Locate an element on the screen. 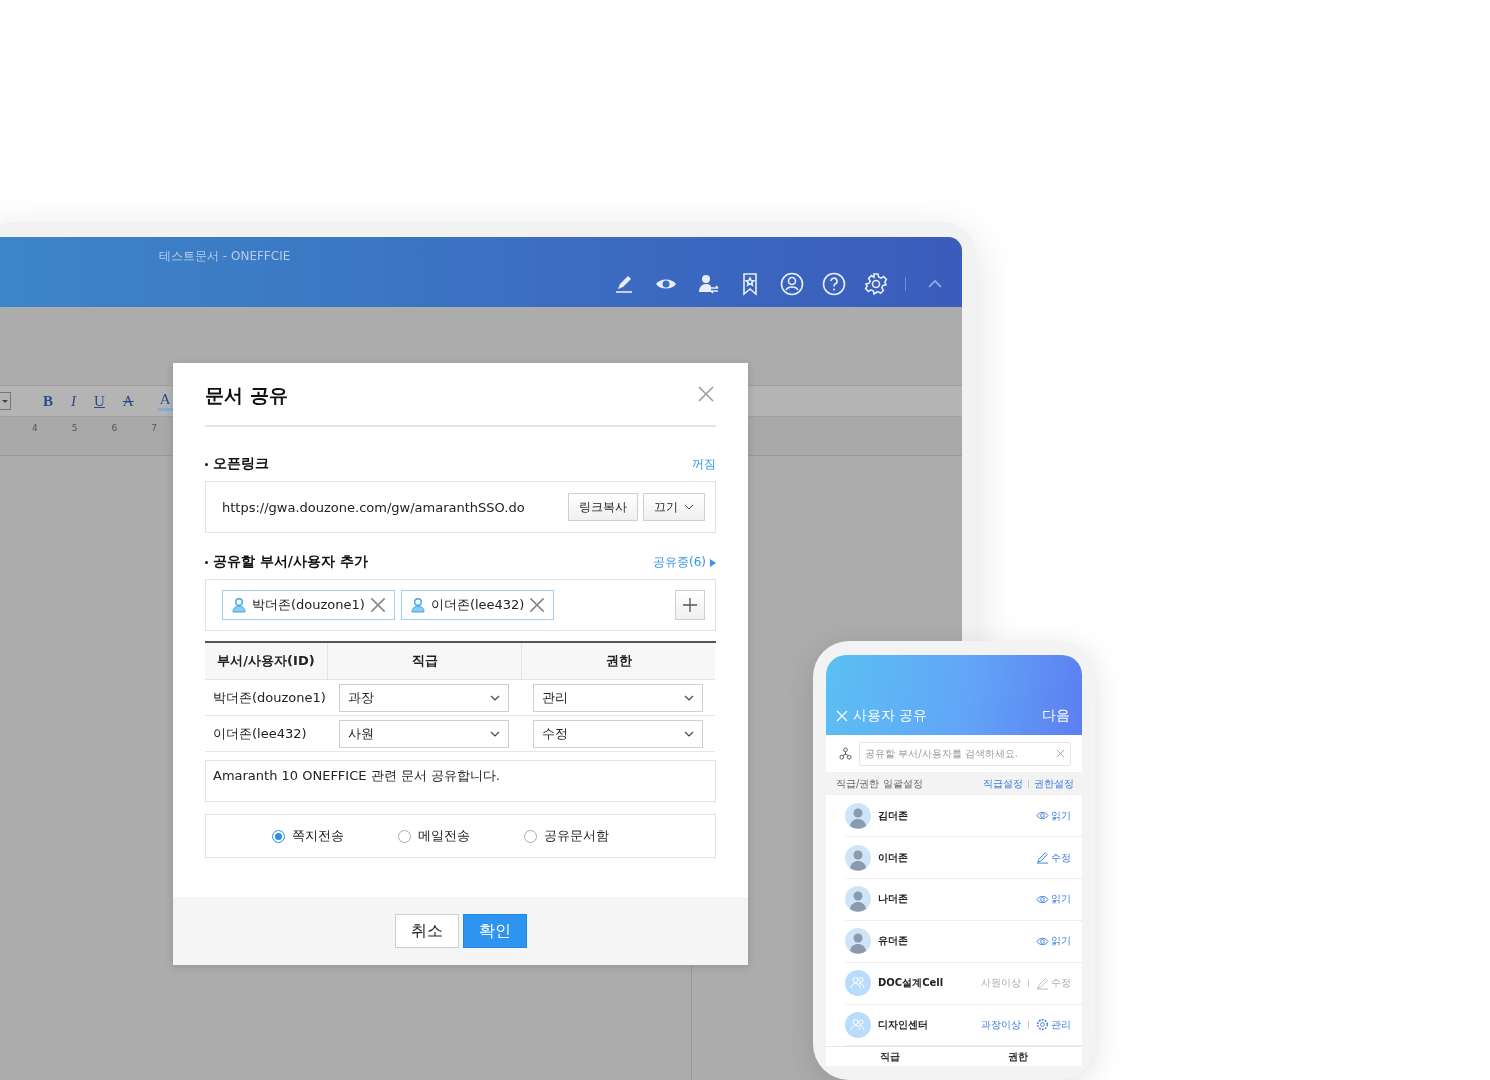 This screenshot has height=1080, width=1490. bulk-label: 직급/권한 일괄설정 is located at coordinates (879, 783).